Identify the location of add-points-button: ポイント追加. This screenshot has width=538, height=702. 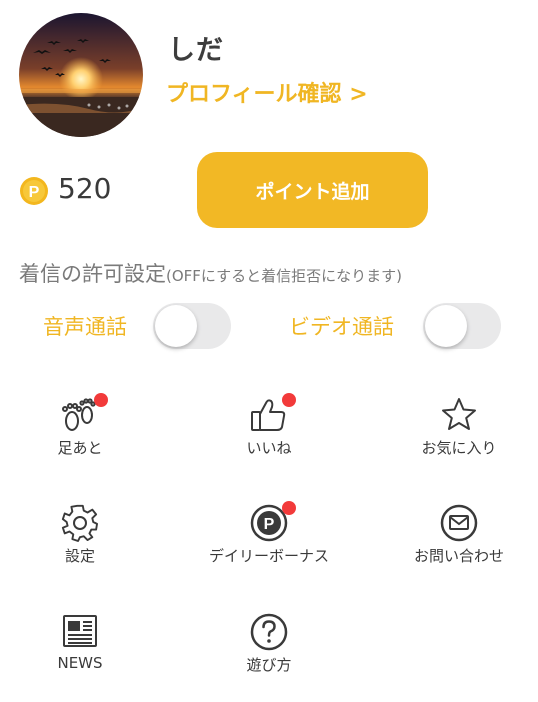
(312, 190).